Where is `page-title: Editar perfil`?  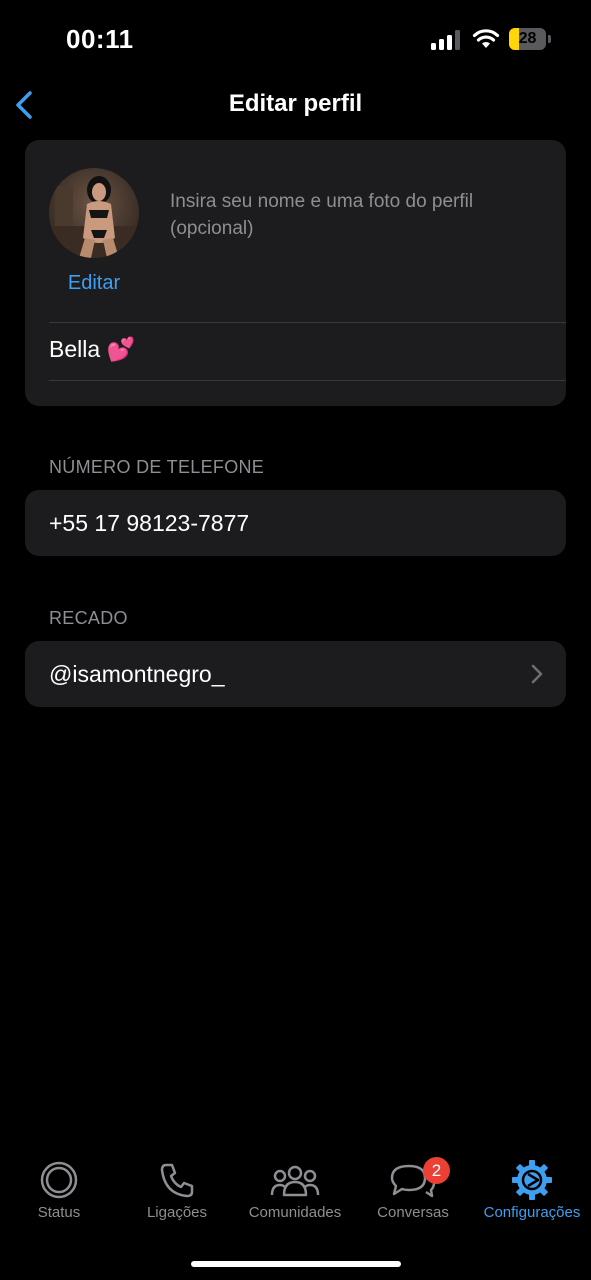 page-title: Editar perfil is located at coordinates (295, 103).